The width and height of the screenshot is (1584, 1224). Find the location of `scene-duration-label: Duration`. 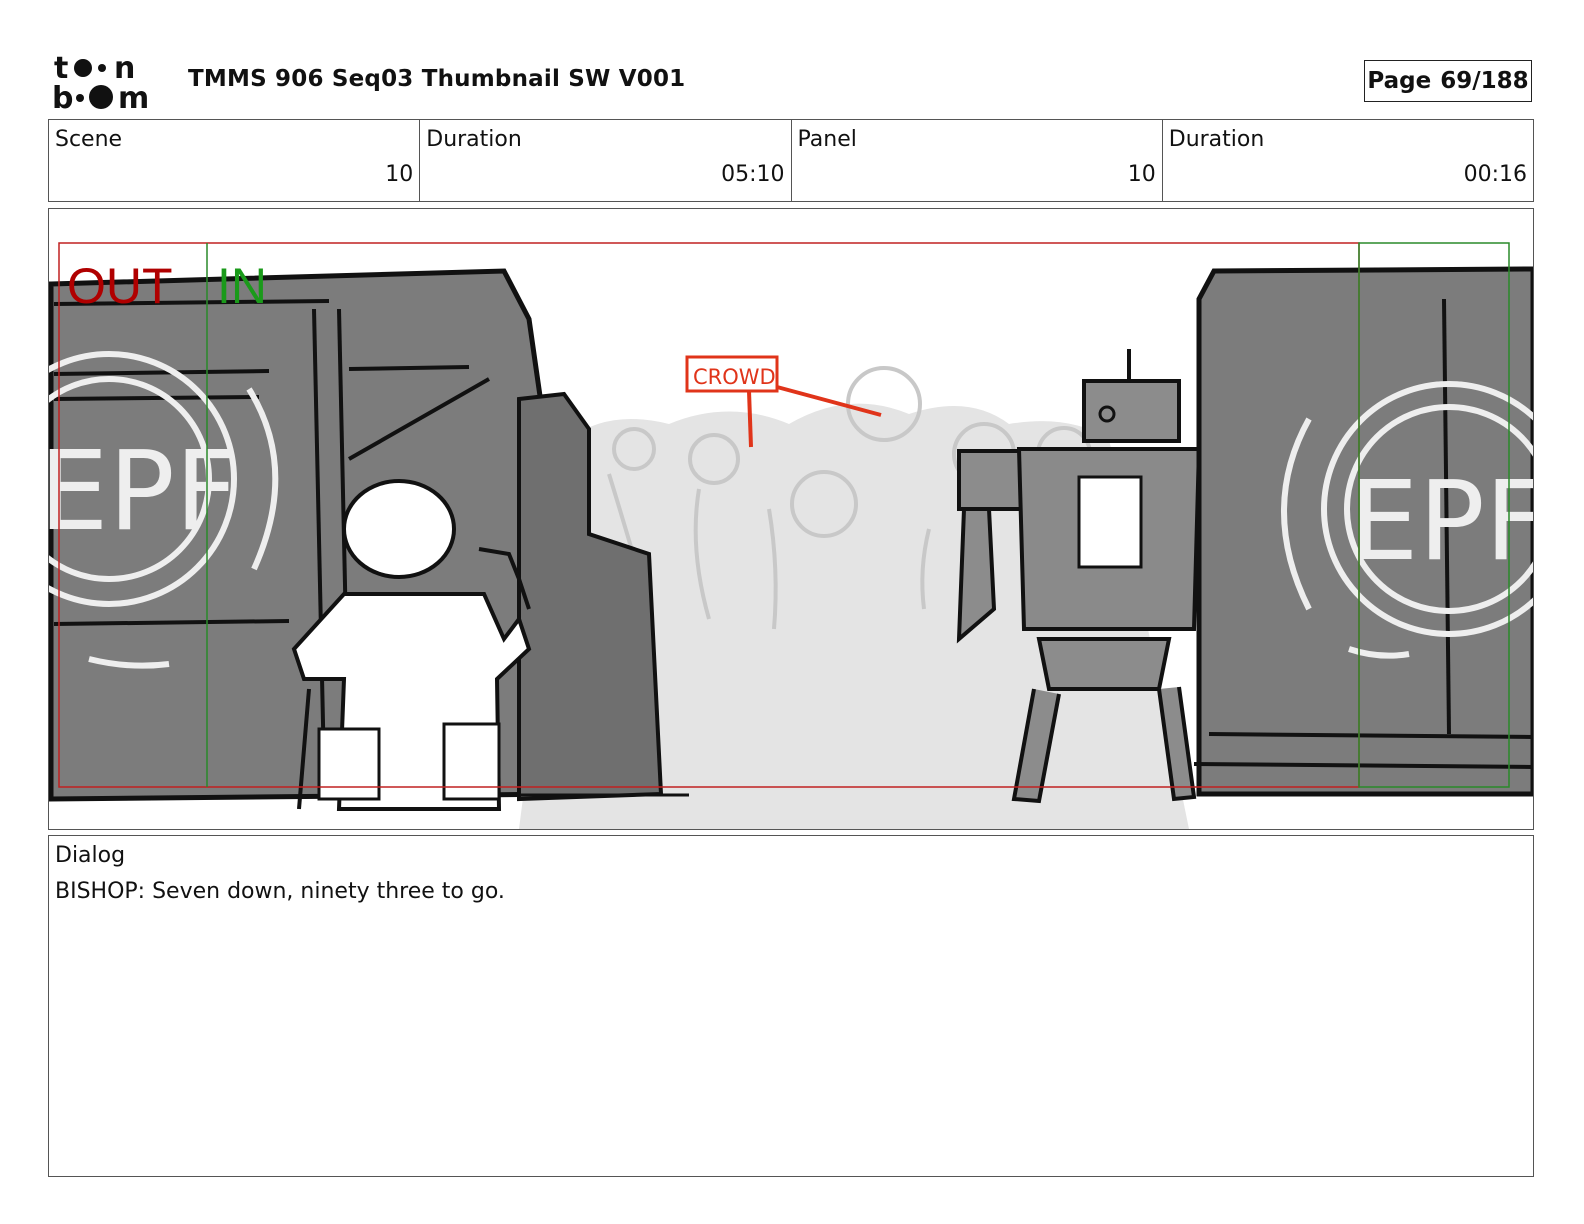

scene-duration-label: Duration is located at coordinates (474, 139).